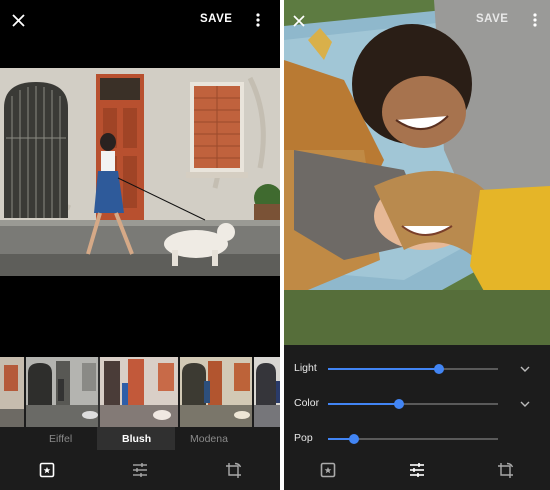  I want to click on filter-thumbnail-eiffel, so click(62, 392).